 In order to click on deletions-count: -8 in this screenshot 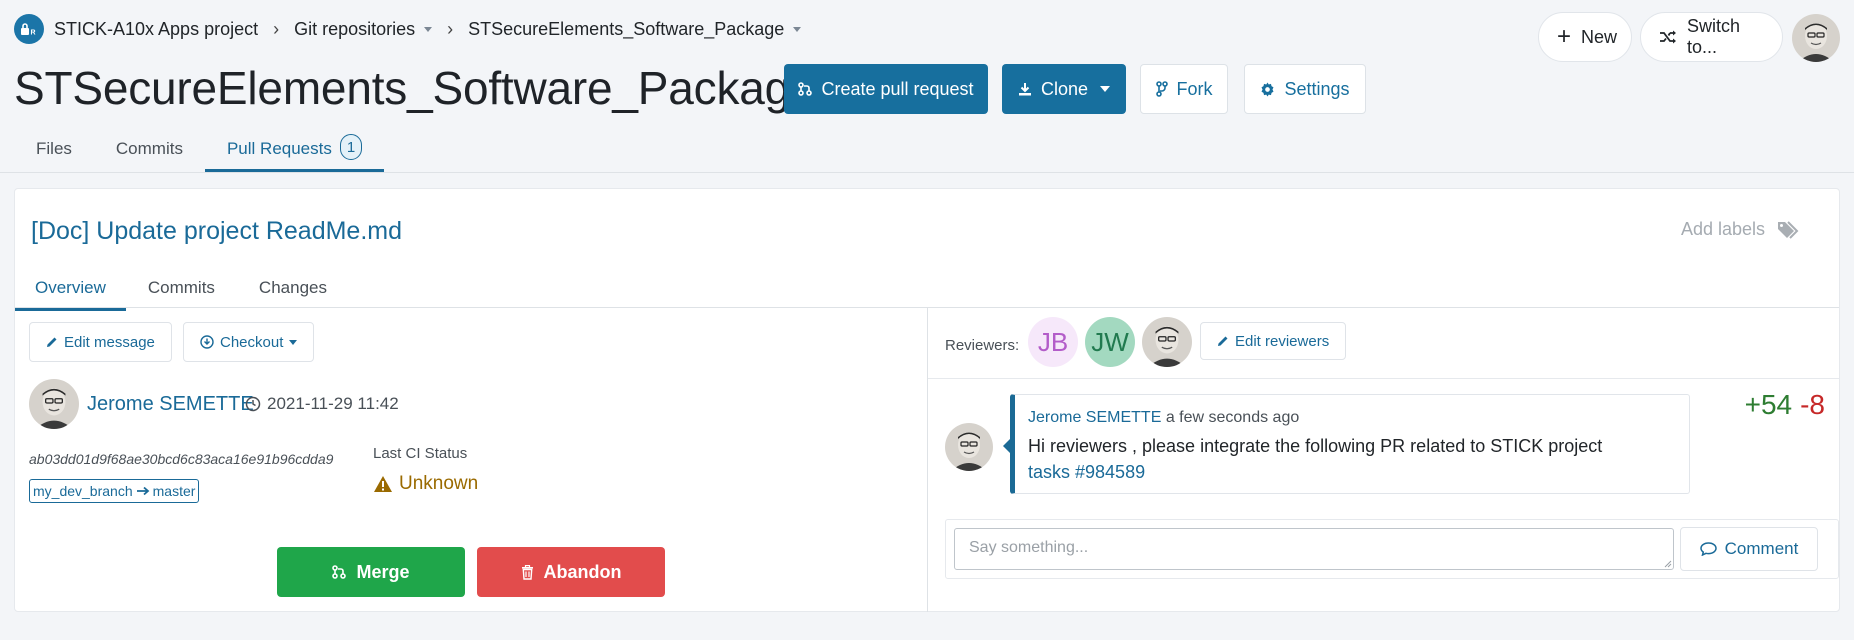, I will do `click(1812, 404)`.